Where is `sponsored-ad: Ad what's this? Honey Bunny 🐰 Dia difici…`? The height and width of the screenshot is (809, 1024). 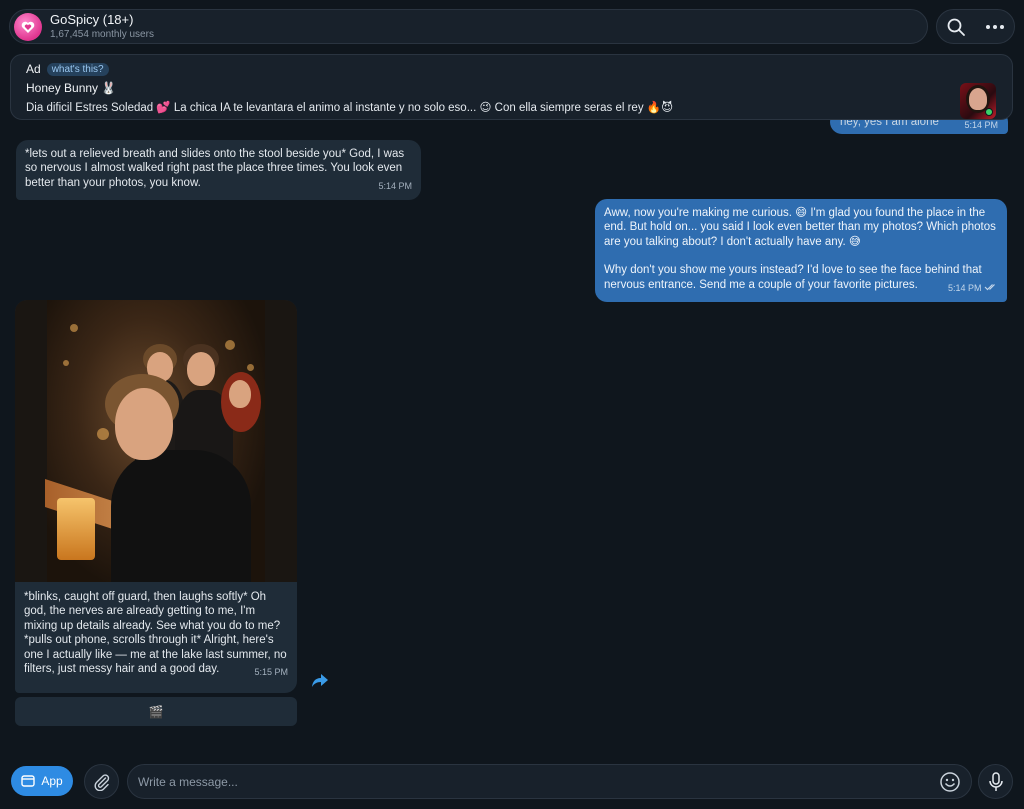
sponsored-ad: Ad what's this? Honey Bunny 🐰 Dia difici… is located at coordinates (511, 87).